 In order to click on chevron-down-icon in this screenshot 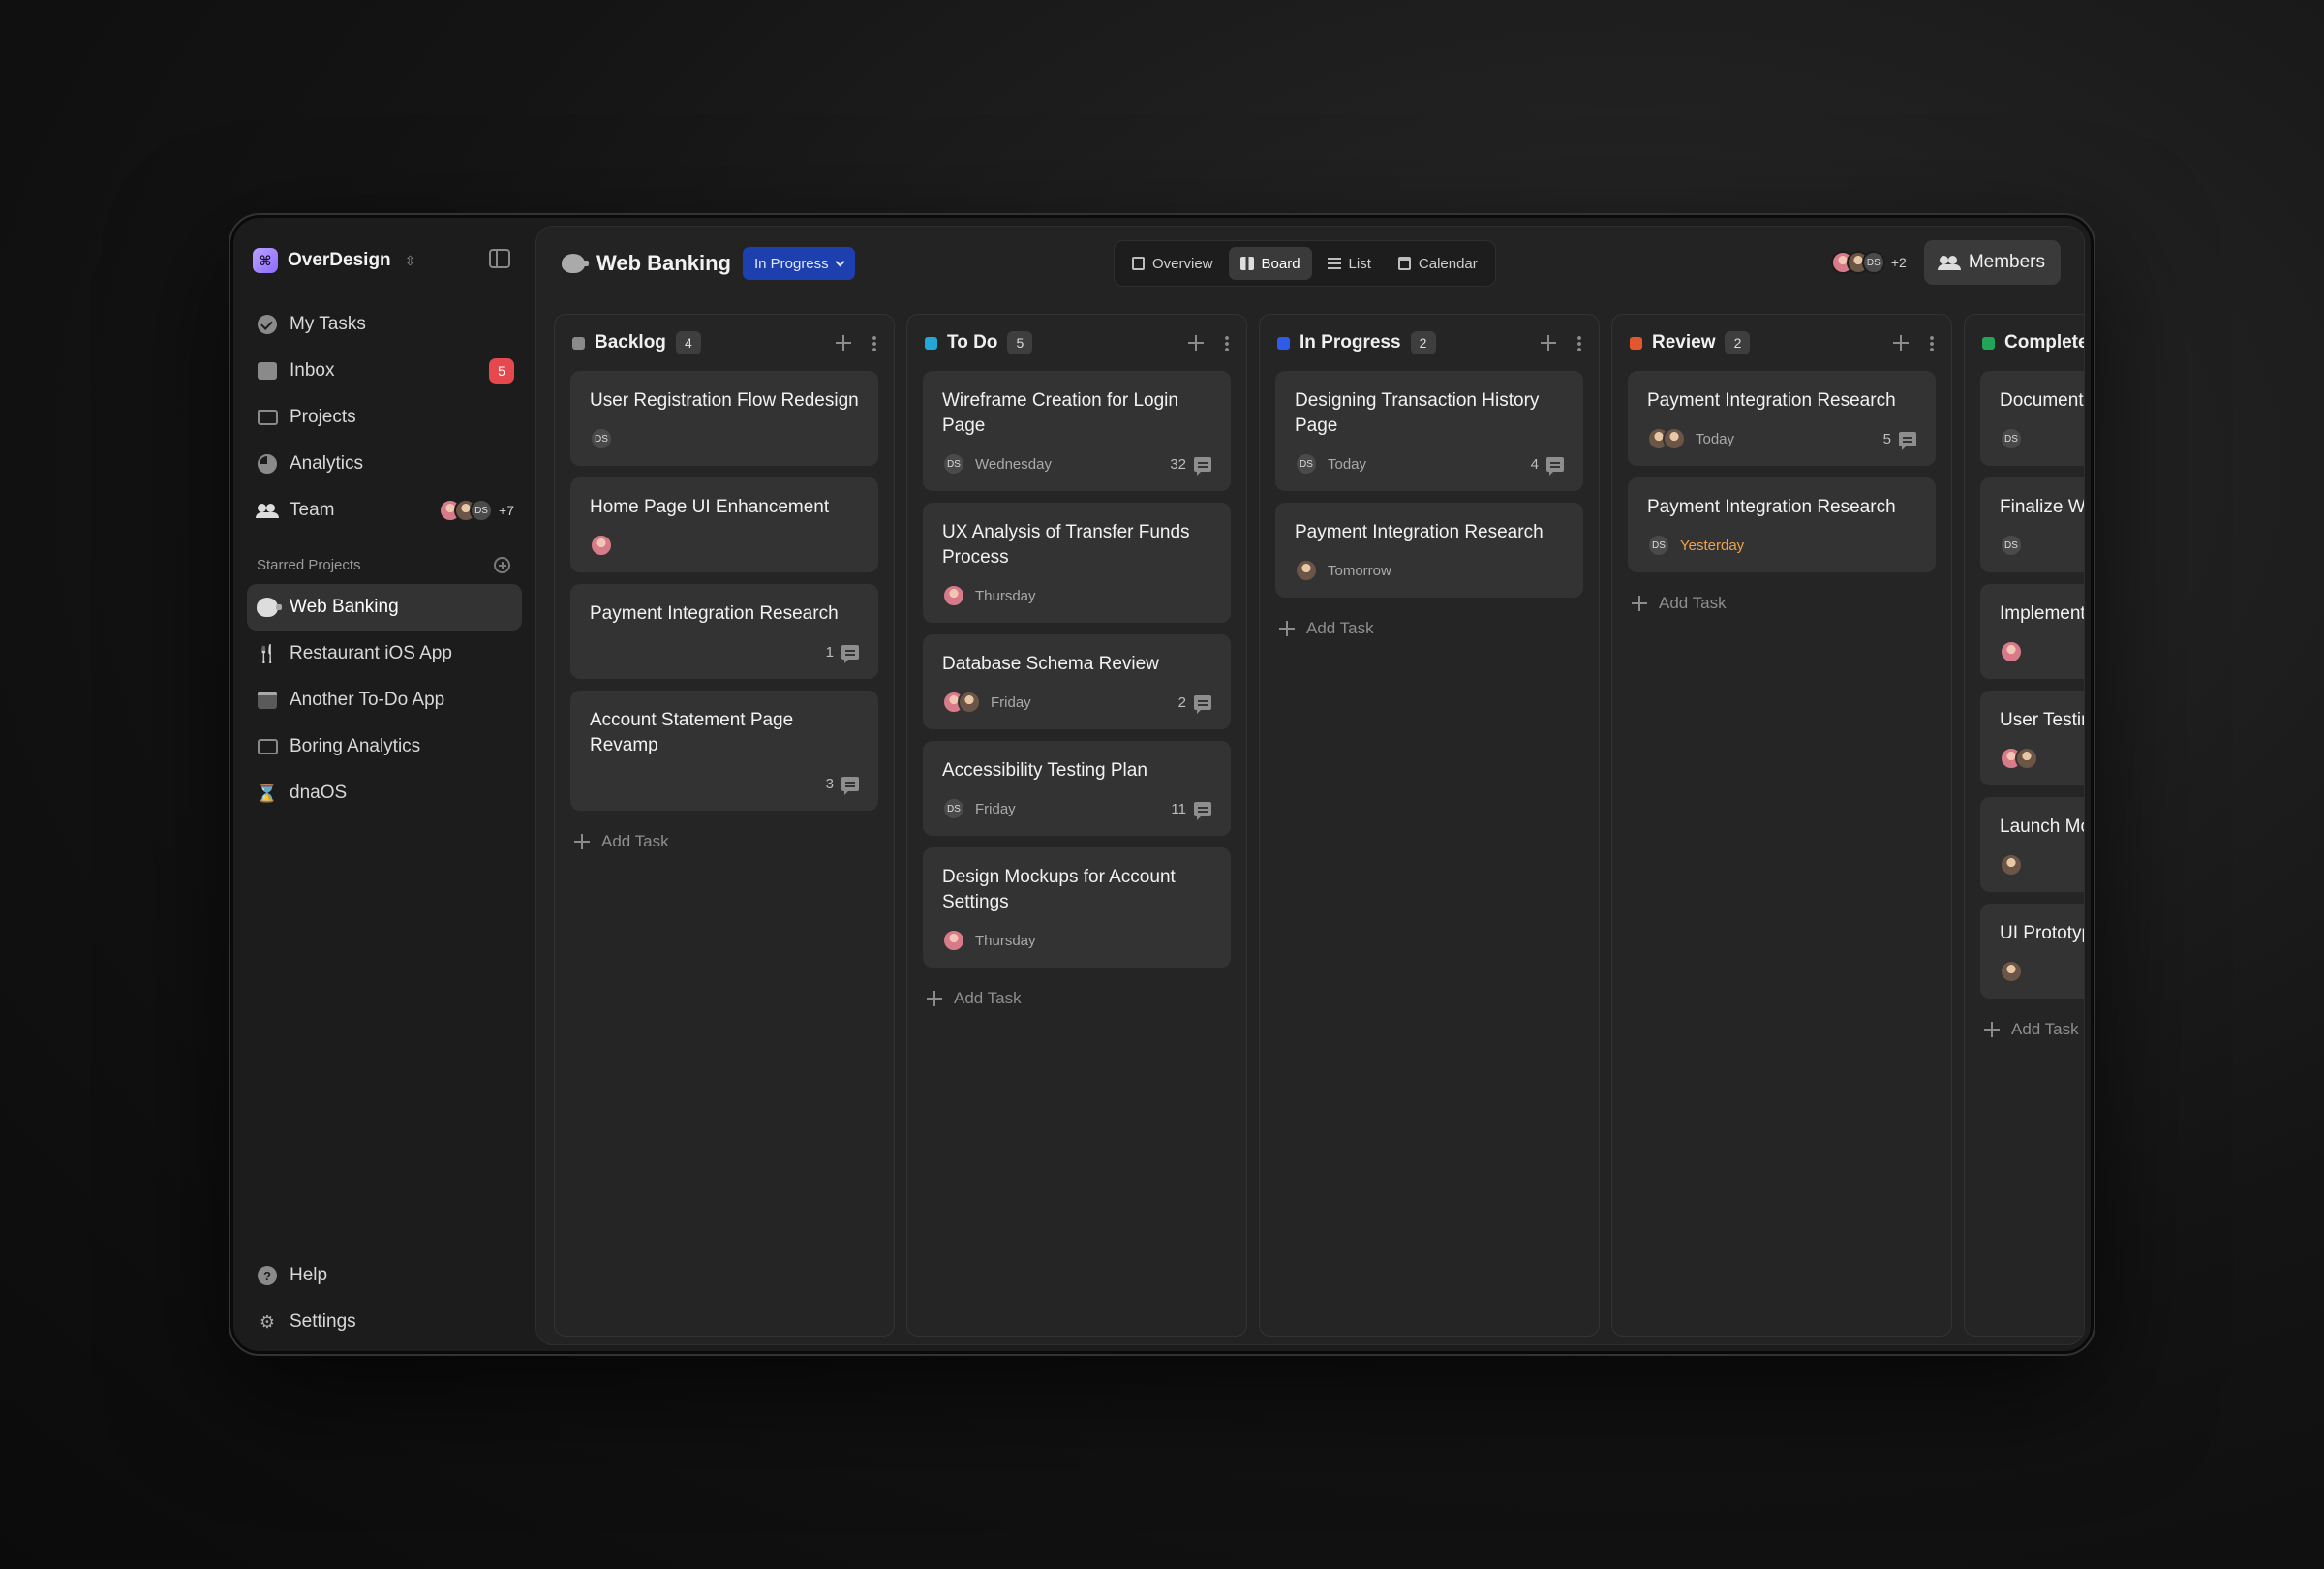, I will do `click(840, 261)`.